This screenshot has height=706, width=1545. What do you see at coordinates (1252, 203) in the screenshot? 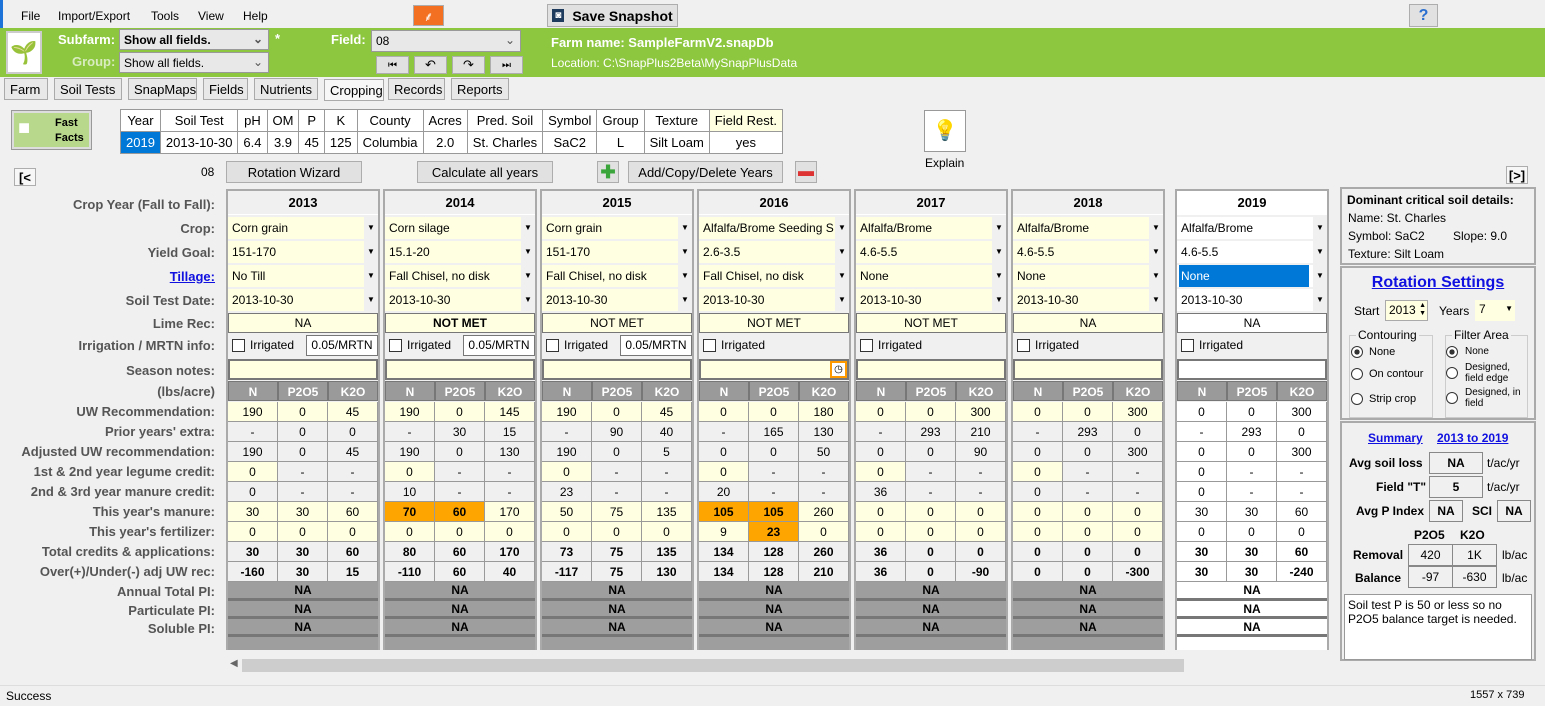
I see `year-header: 2019` at bounding box center [1252, 203].